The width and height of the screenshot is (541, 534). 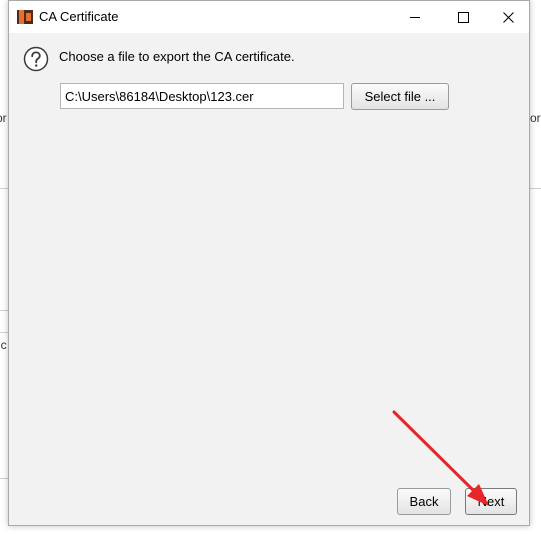 I want to click on maximize-icon, so click(x=463, y=17).